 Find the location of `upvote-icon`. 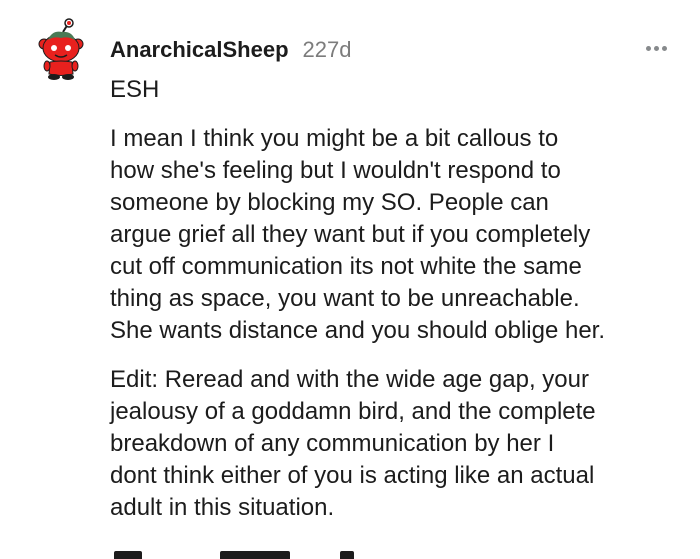

upvote-icon is located at coordinates (128, 555).